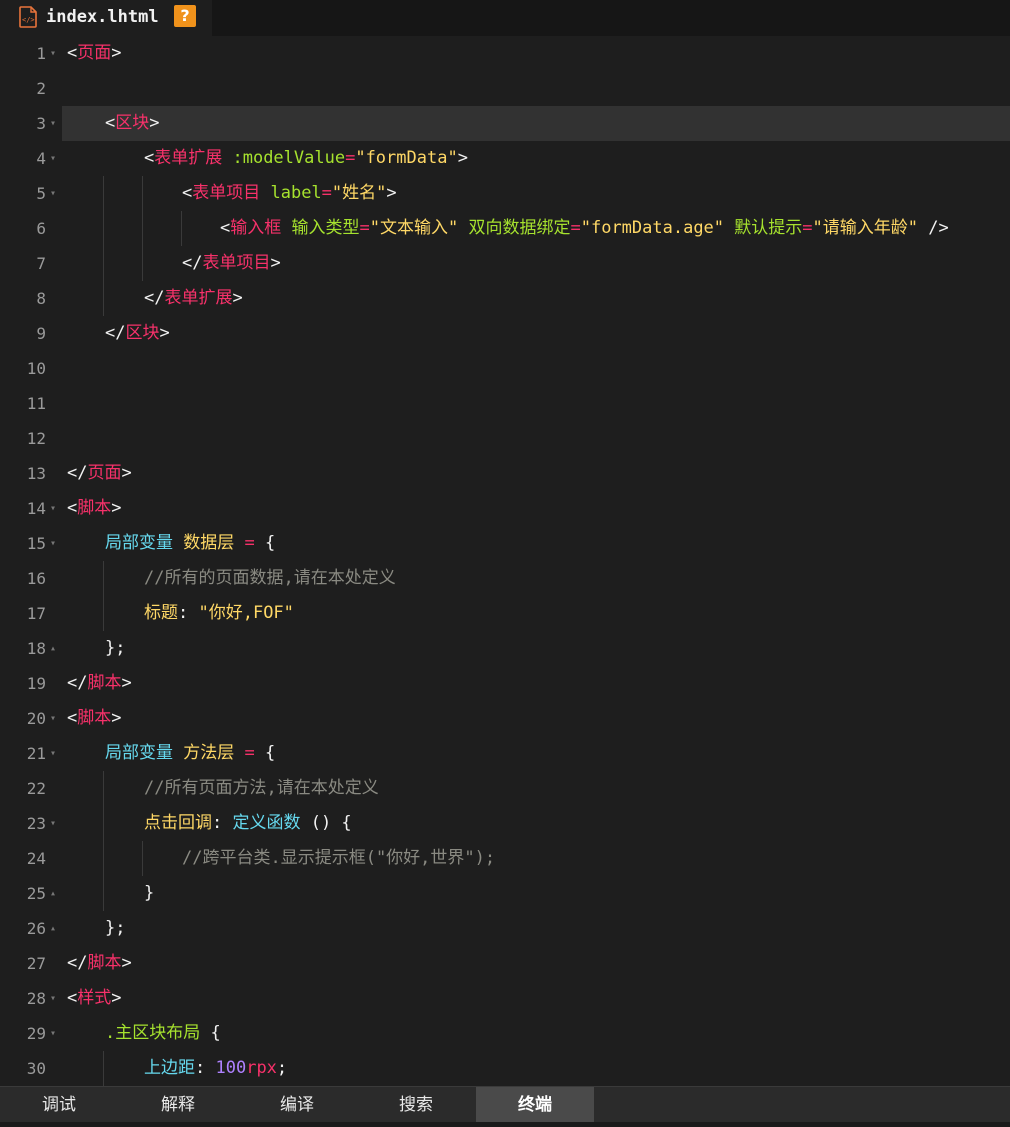 This screenshot has width=1010, height=1127. Describe the element at coordinates (36, 368) in the screenshot. I see `line-number-text: 10` at that location.